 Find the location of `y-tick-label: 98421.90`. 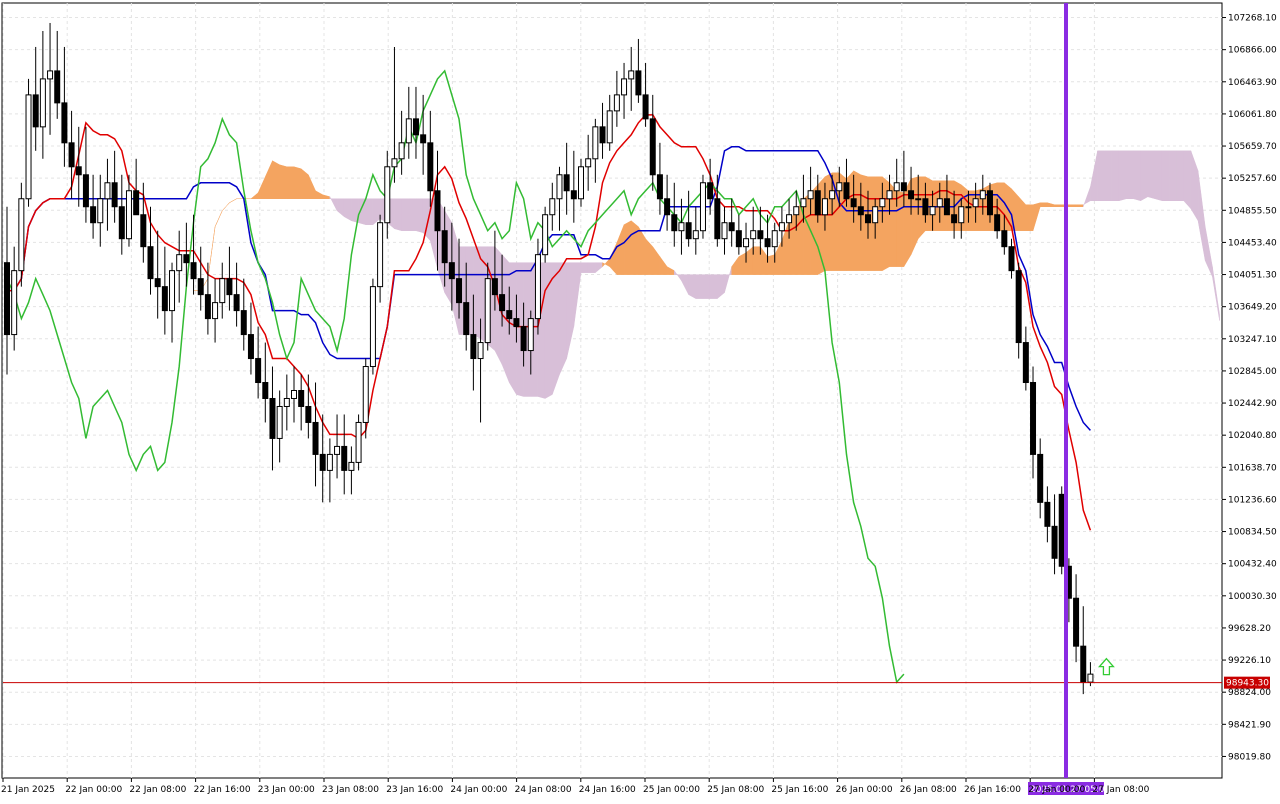

y-tick-label: 98421.90 is located at coordinates (1249, 725).